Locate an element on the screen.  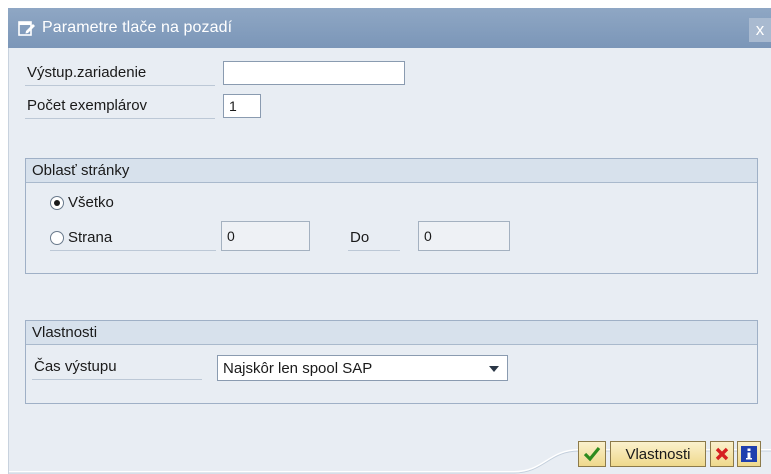
confirm-button is located at coordinates (592, 454).